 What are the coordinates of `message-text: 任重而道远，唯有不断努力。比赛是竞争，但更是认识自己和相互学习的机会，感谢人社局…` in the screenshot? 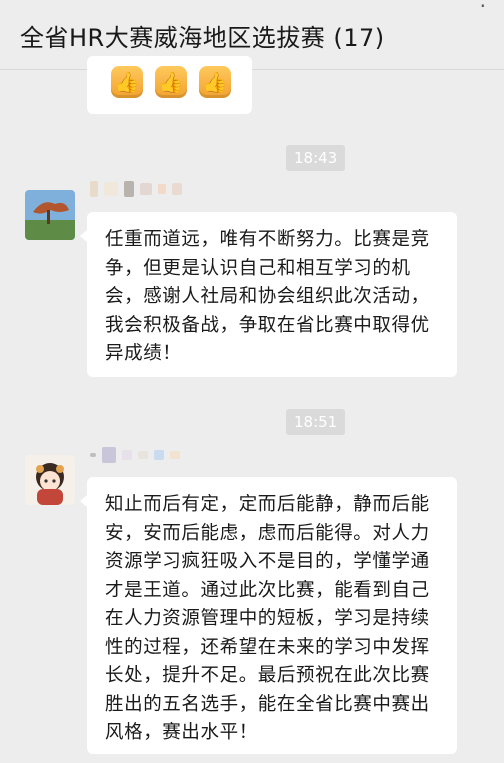 It's located at (267, 296).